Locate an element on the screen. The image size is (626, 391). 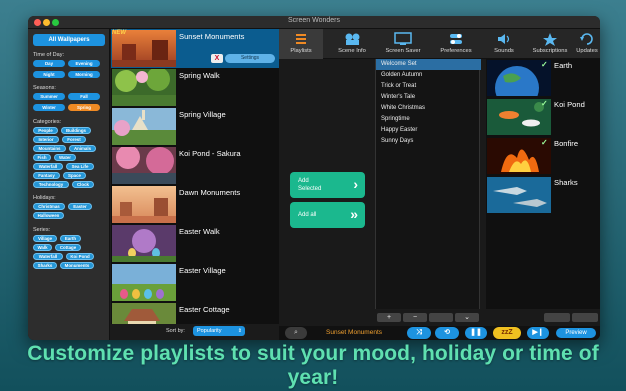
add-all-label: Add all is located at coordinates (307, 215).